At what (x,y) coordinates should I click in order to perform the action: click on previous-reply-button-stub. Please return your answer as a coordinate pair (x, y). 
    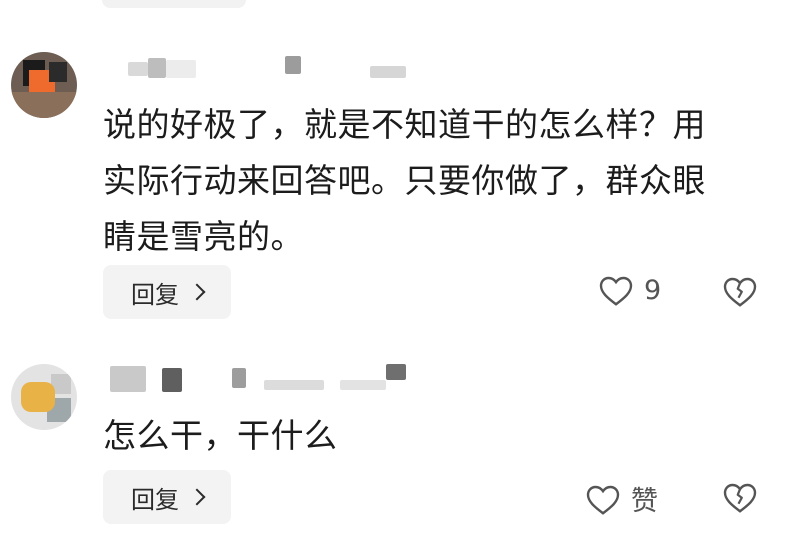
    Looking at the image, I should click on (174, 4).